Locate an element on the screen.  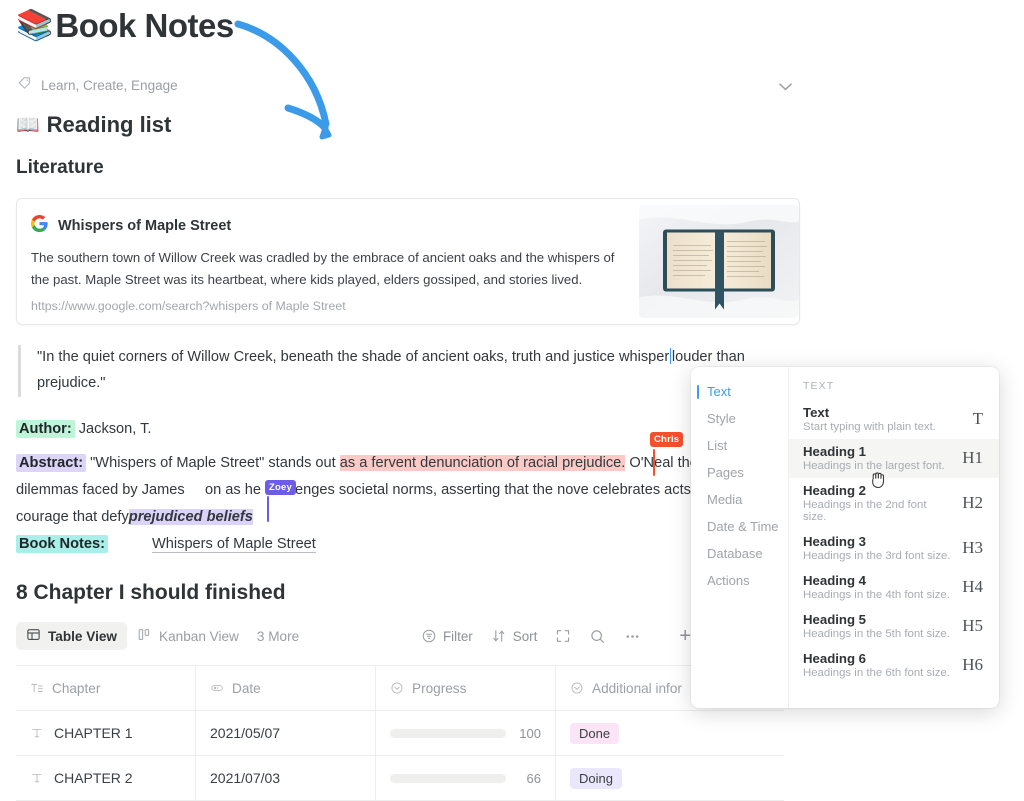
text-type-icon is located at coordinates (37, 688).